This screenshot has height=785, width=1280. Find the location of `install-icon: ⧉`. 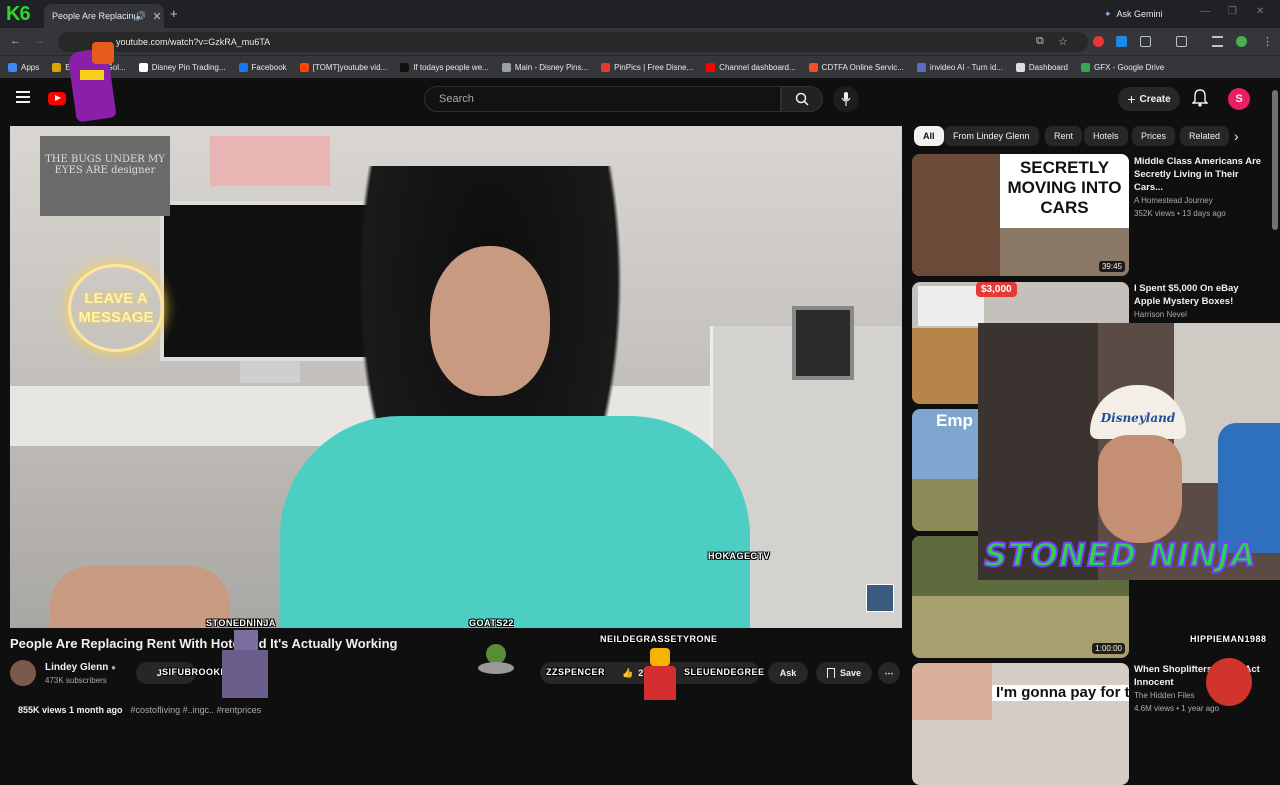

install-icon: ⧉ is located at coordinates (1040, 41).